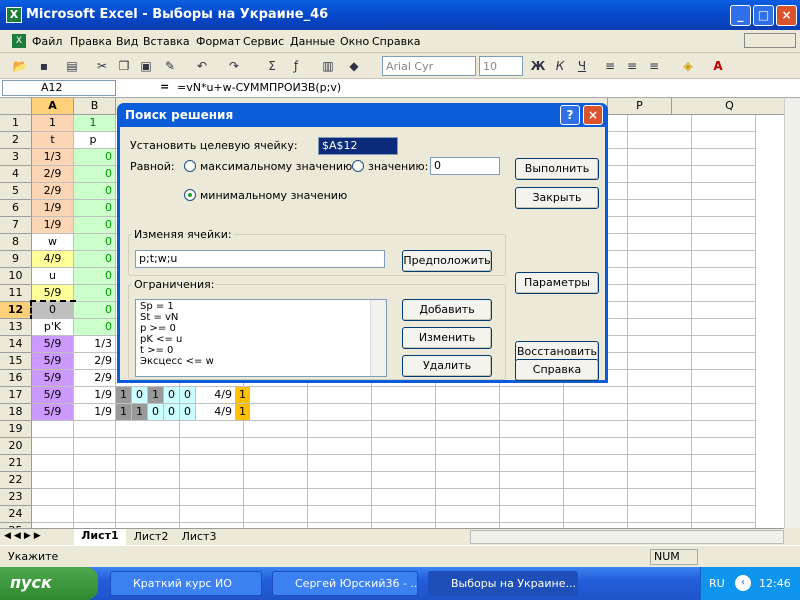  Describe the element at coordinates (16, 191) in the screenshot. I see `row-header: 5` at that location.